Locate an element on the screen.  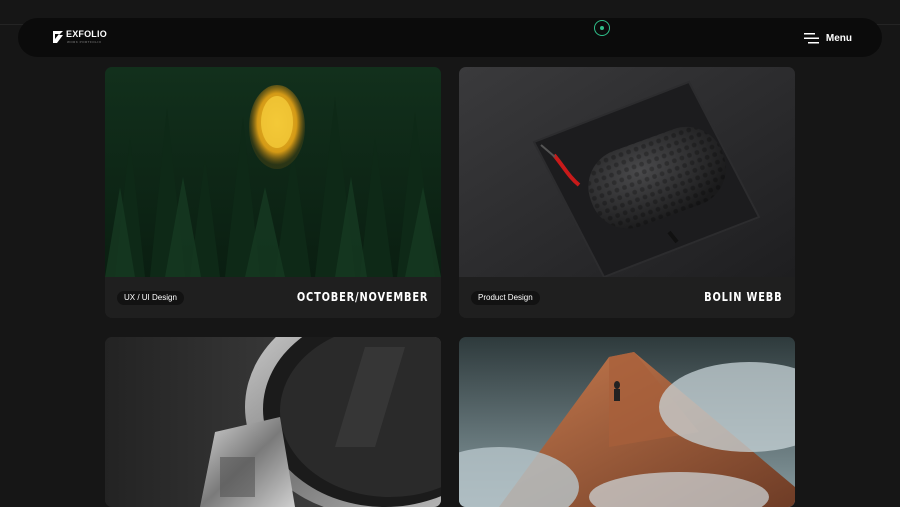
project-image-watch is located at coordinates (273, 422).